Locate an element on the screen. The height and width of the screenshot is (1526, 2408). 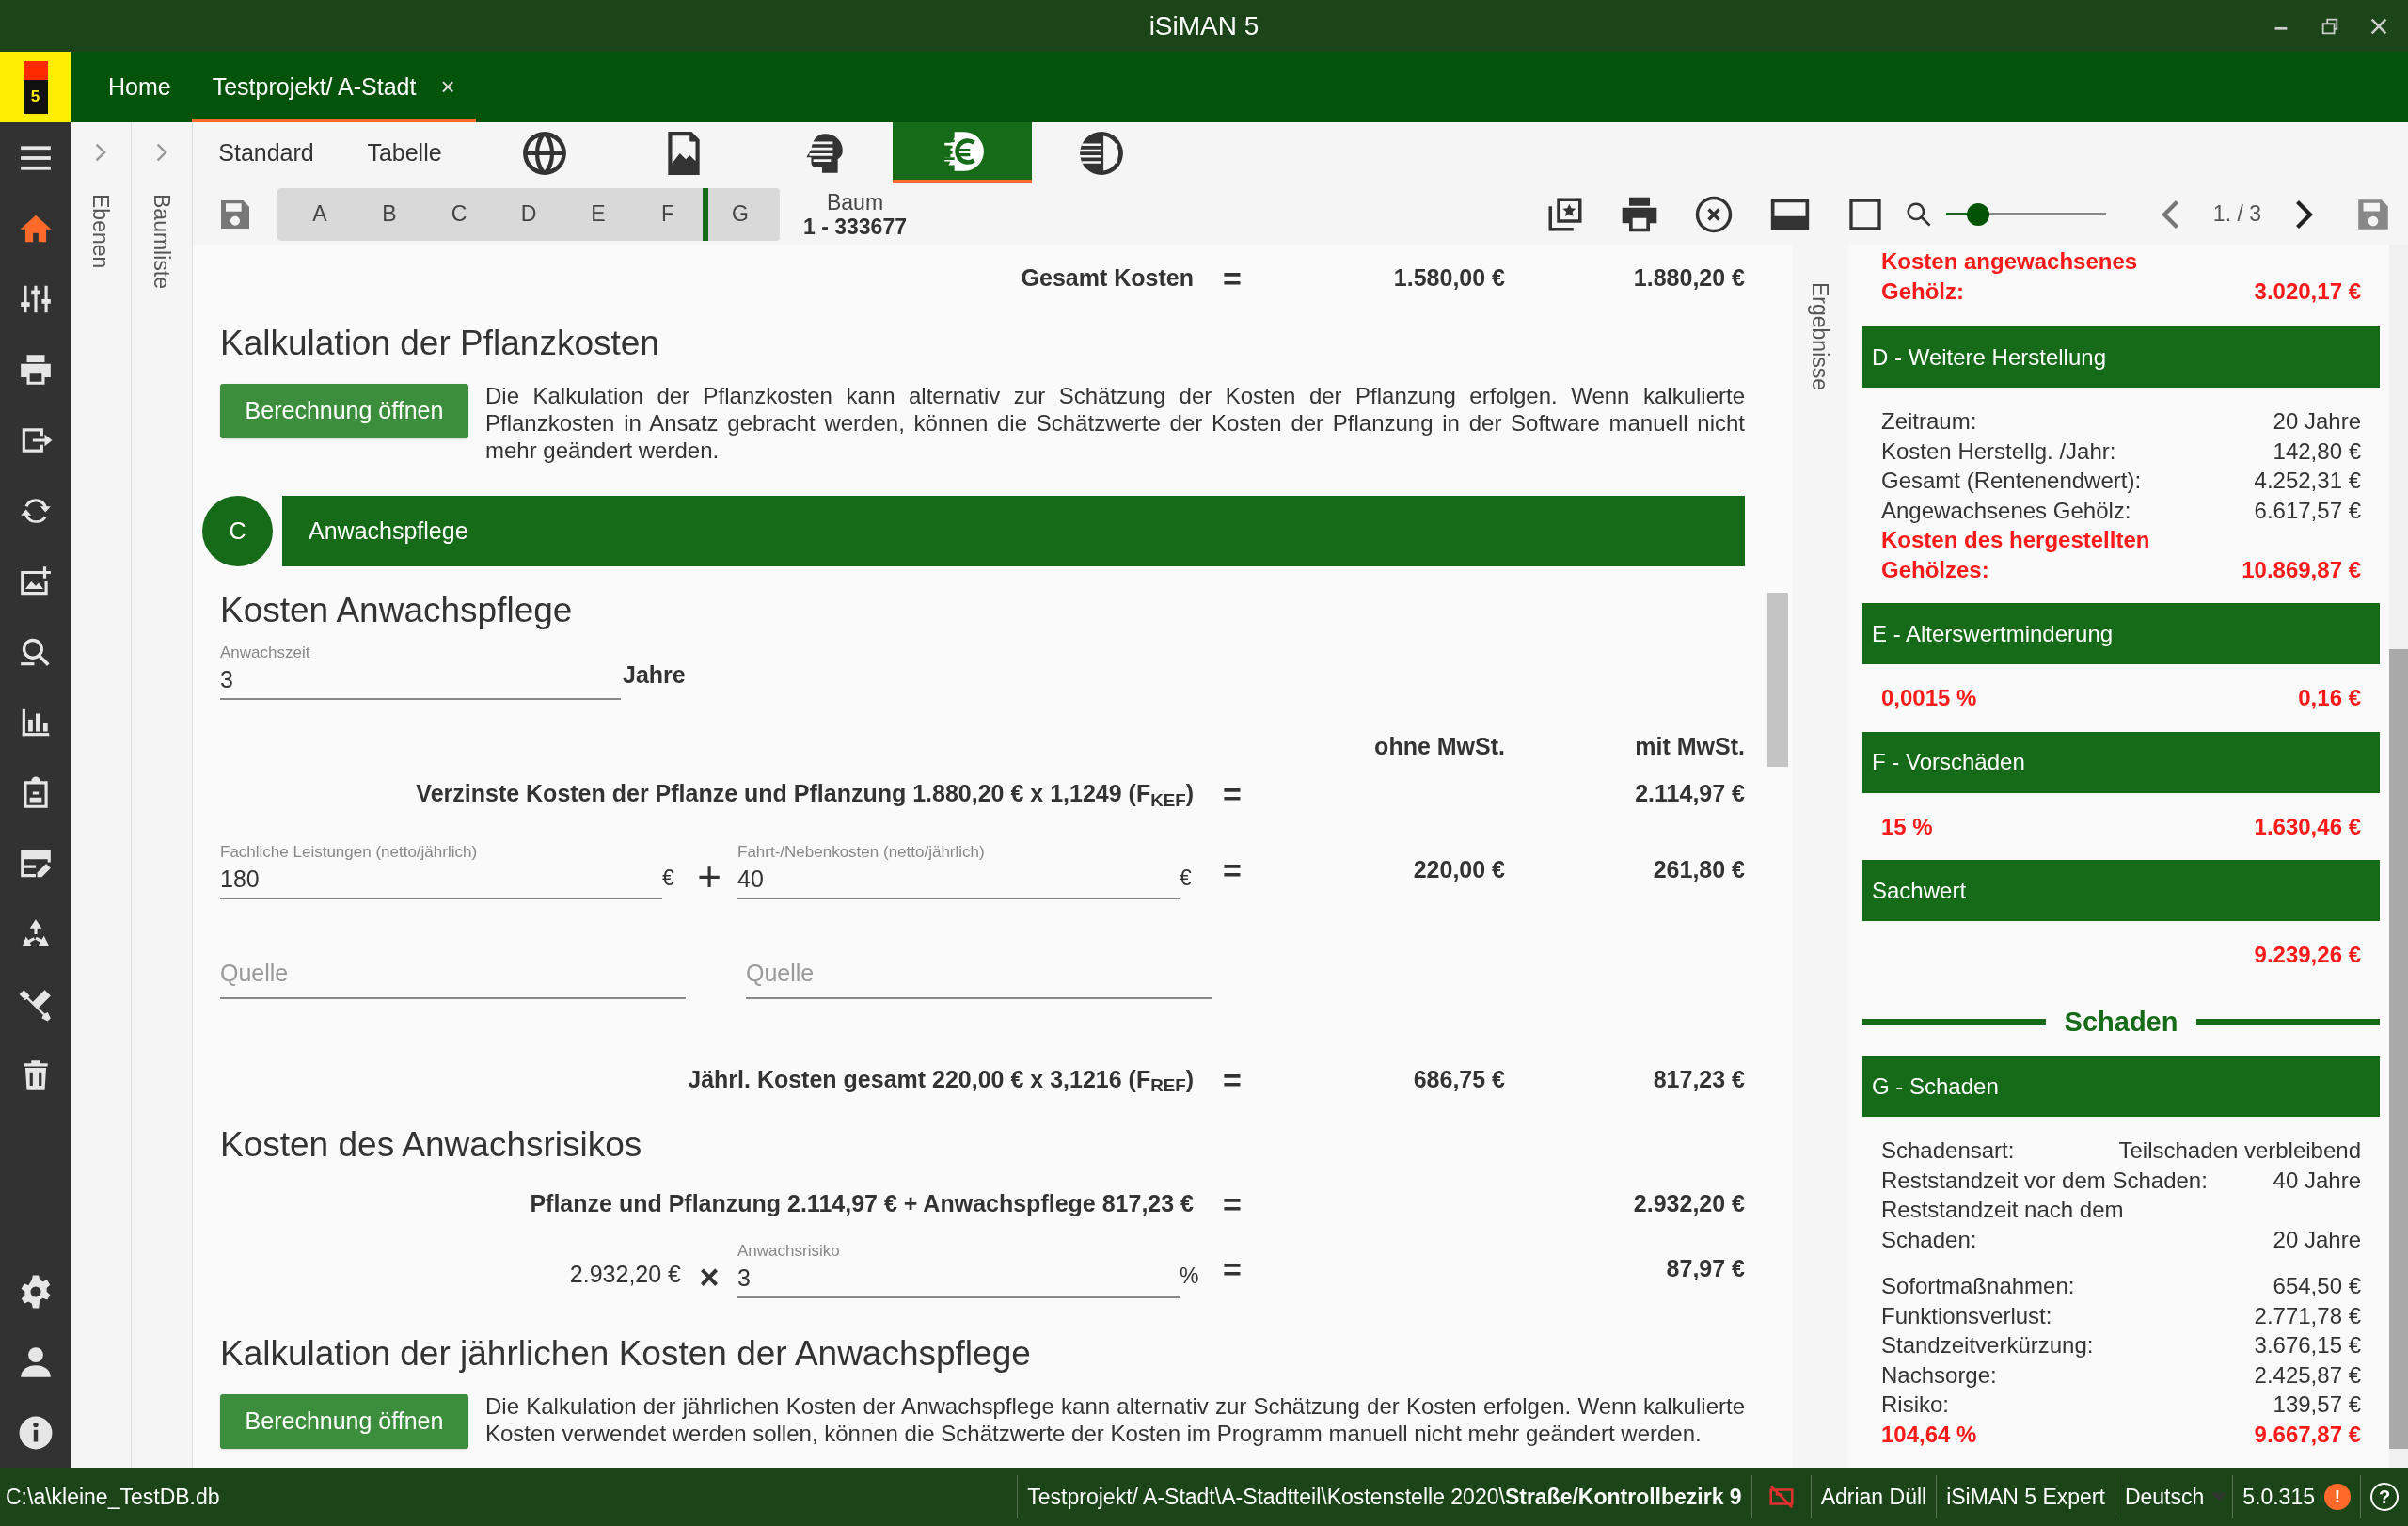
net-value: 686,75 € is located at coordinates (1459, 1078).